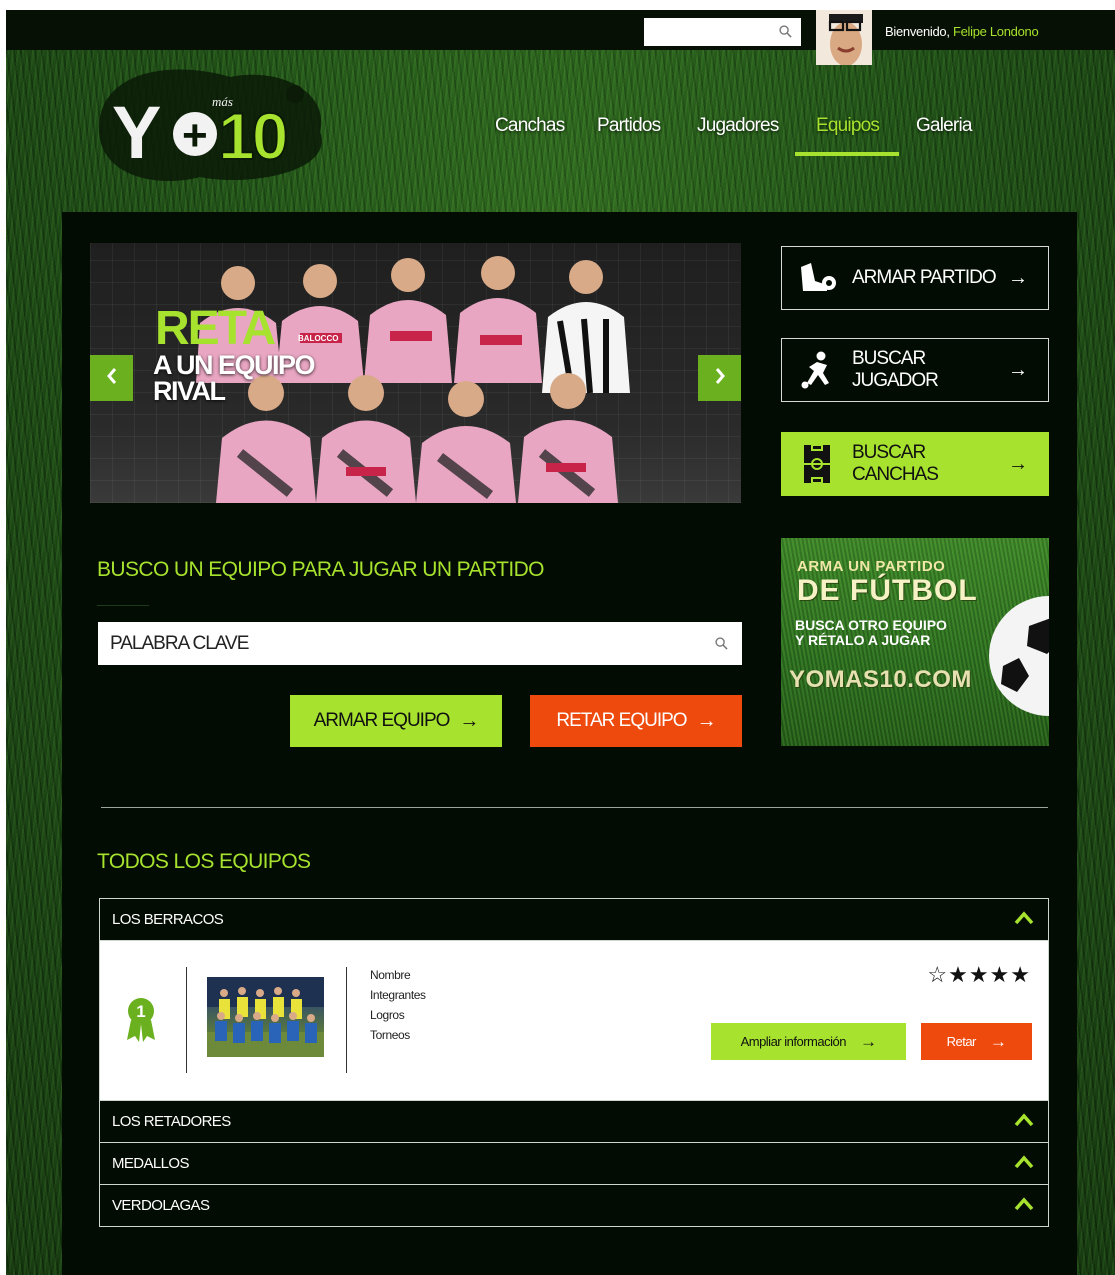  I want to click on nav-item-canchas: Canchas, so click(530, 126).